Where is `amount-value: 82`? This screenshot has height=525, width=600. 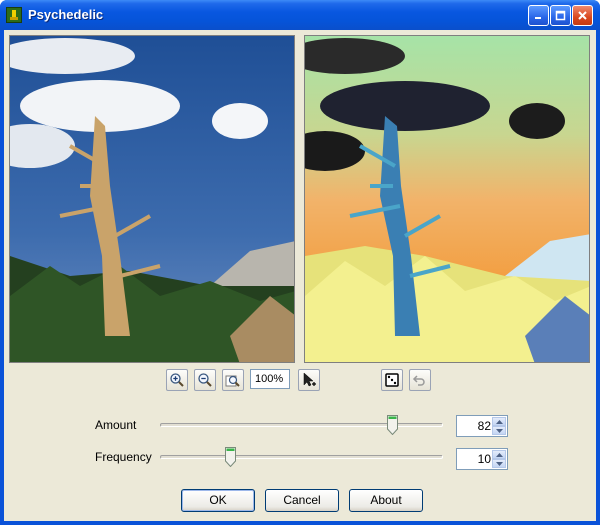 amount-value: 82 is located at coordinates (474, 426).